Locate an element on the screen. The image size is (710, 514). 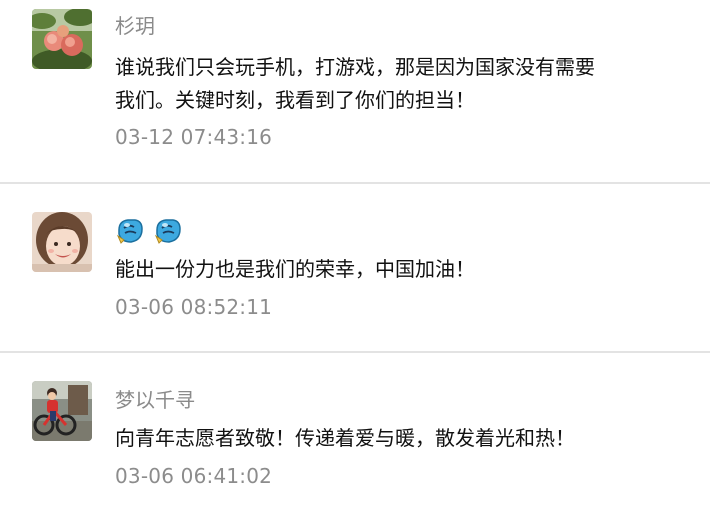
comment-text-line: 向青年志愿者致敬！传递着爱与暖，散发着光和热！ is located at coordinates (345, 438).